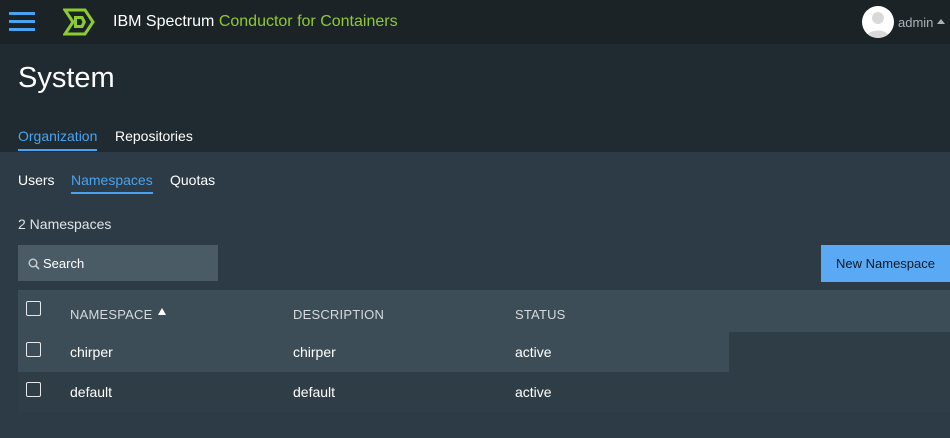  What do you see at coordinates (66, 78) in the screenshot?
I see `page-title: System` at bounding box center [66, 78].